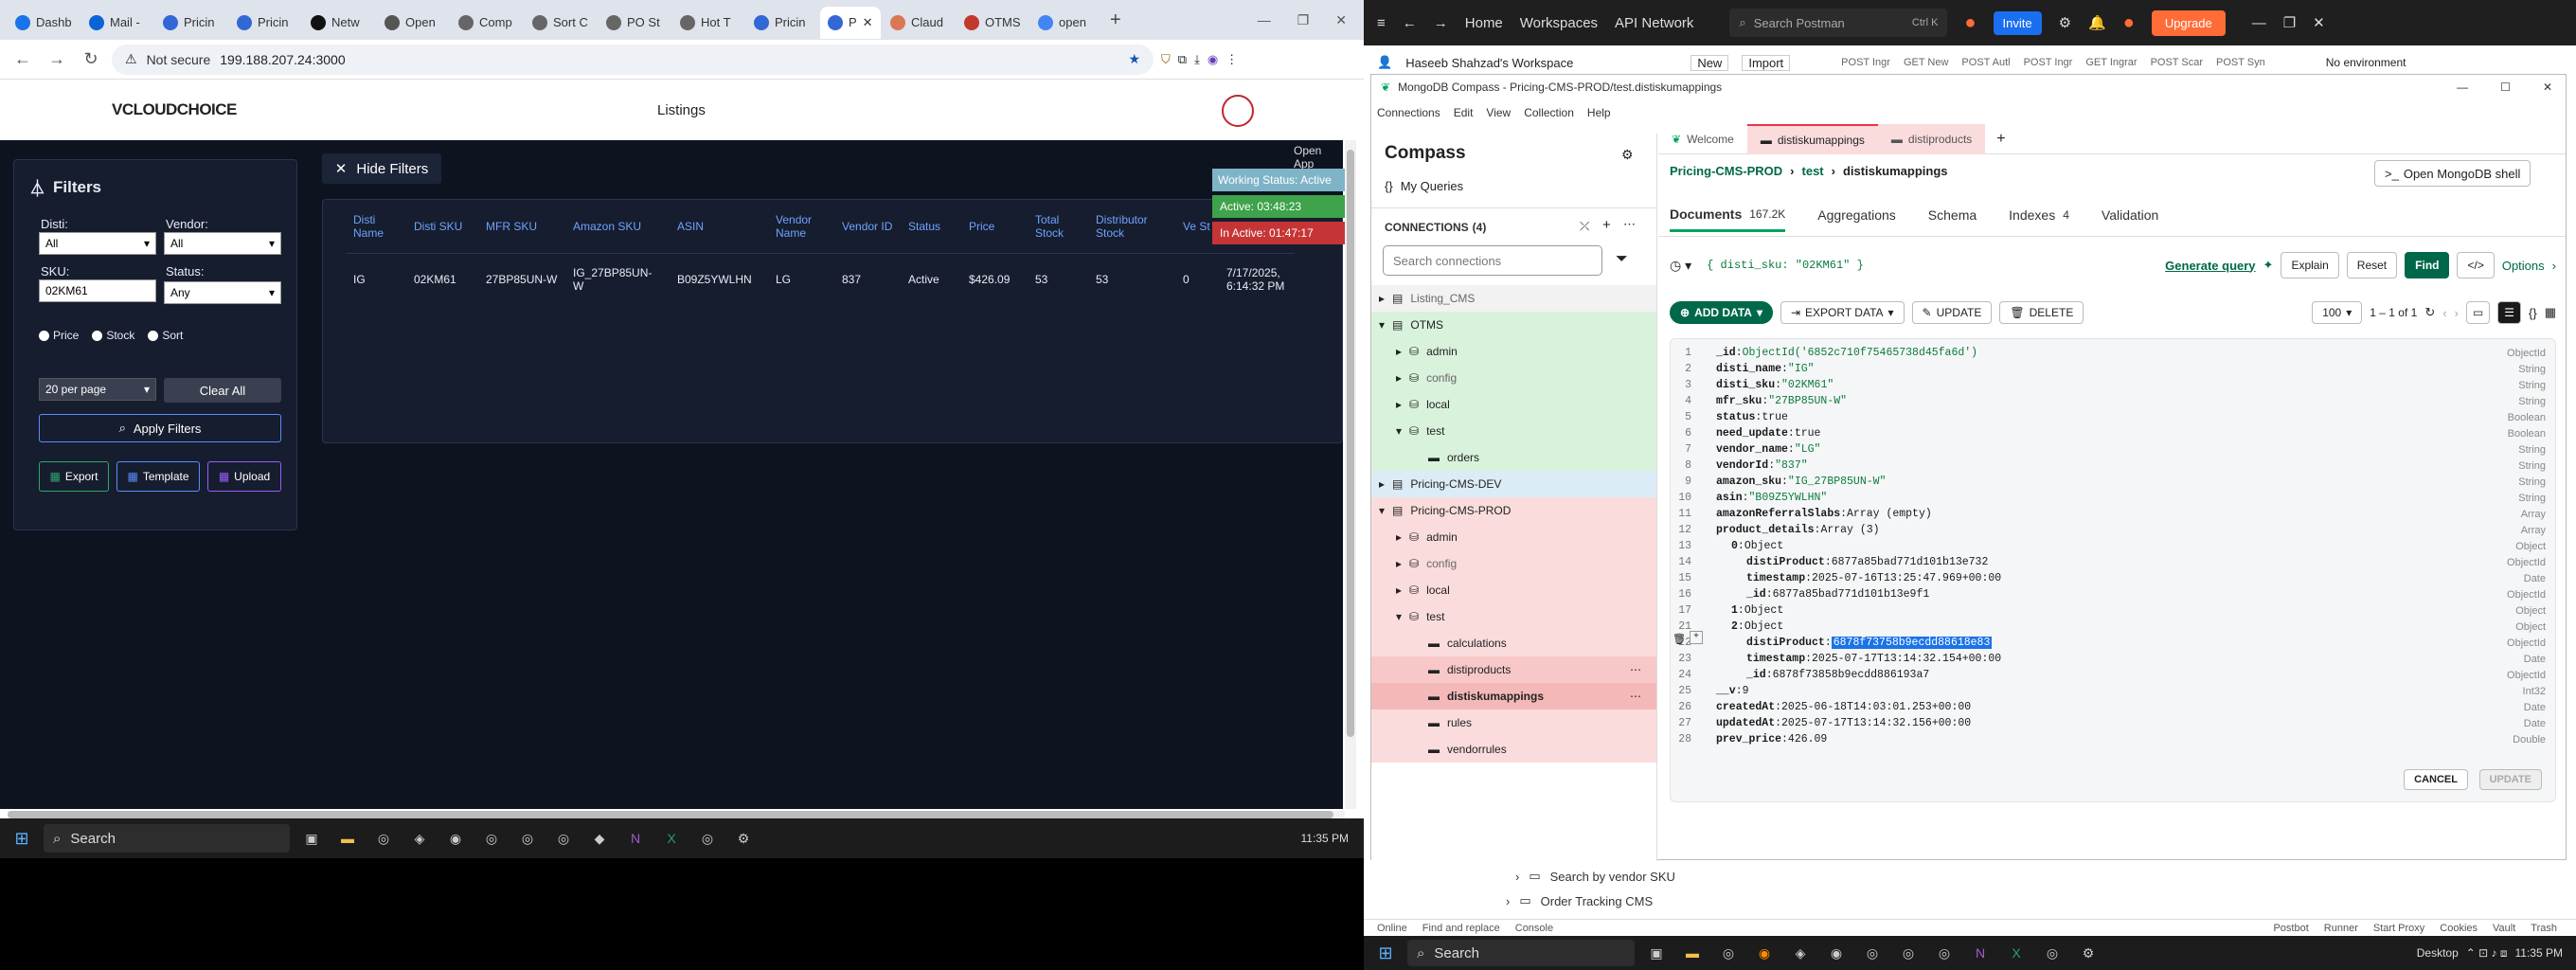 This screenshot has width=2576, height=970. What do you see at coordinates (2113, 691) in the screenshot?
I see `document-line: 25 __v : 9 Int32` at bounding box center [2113, 691].